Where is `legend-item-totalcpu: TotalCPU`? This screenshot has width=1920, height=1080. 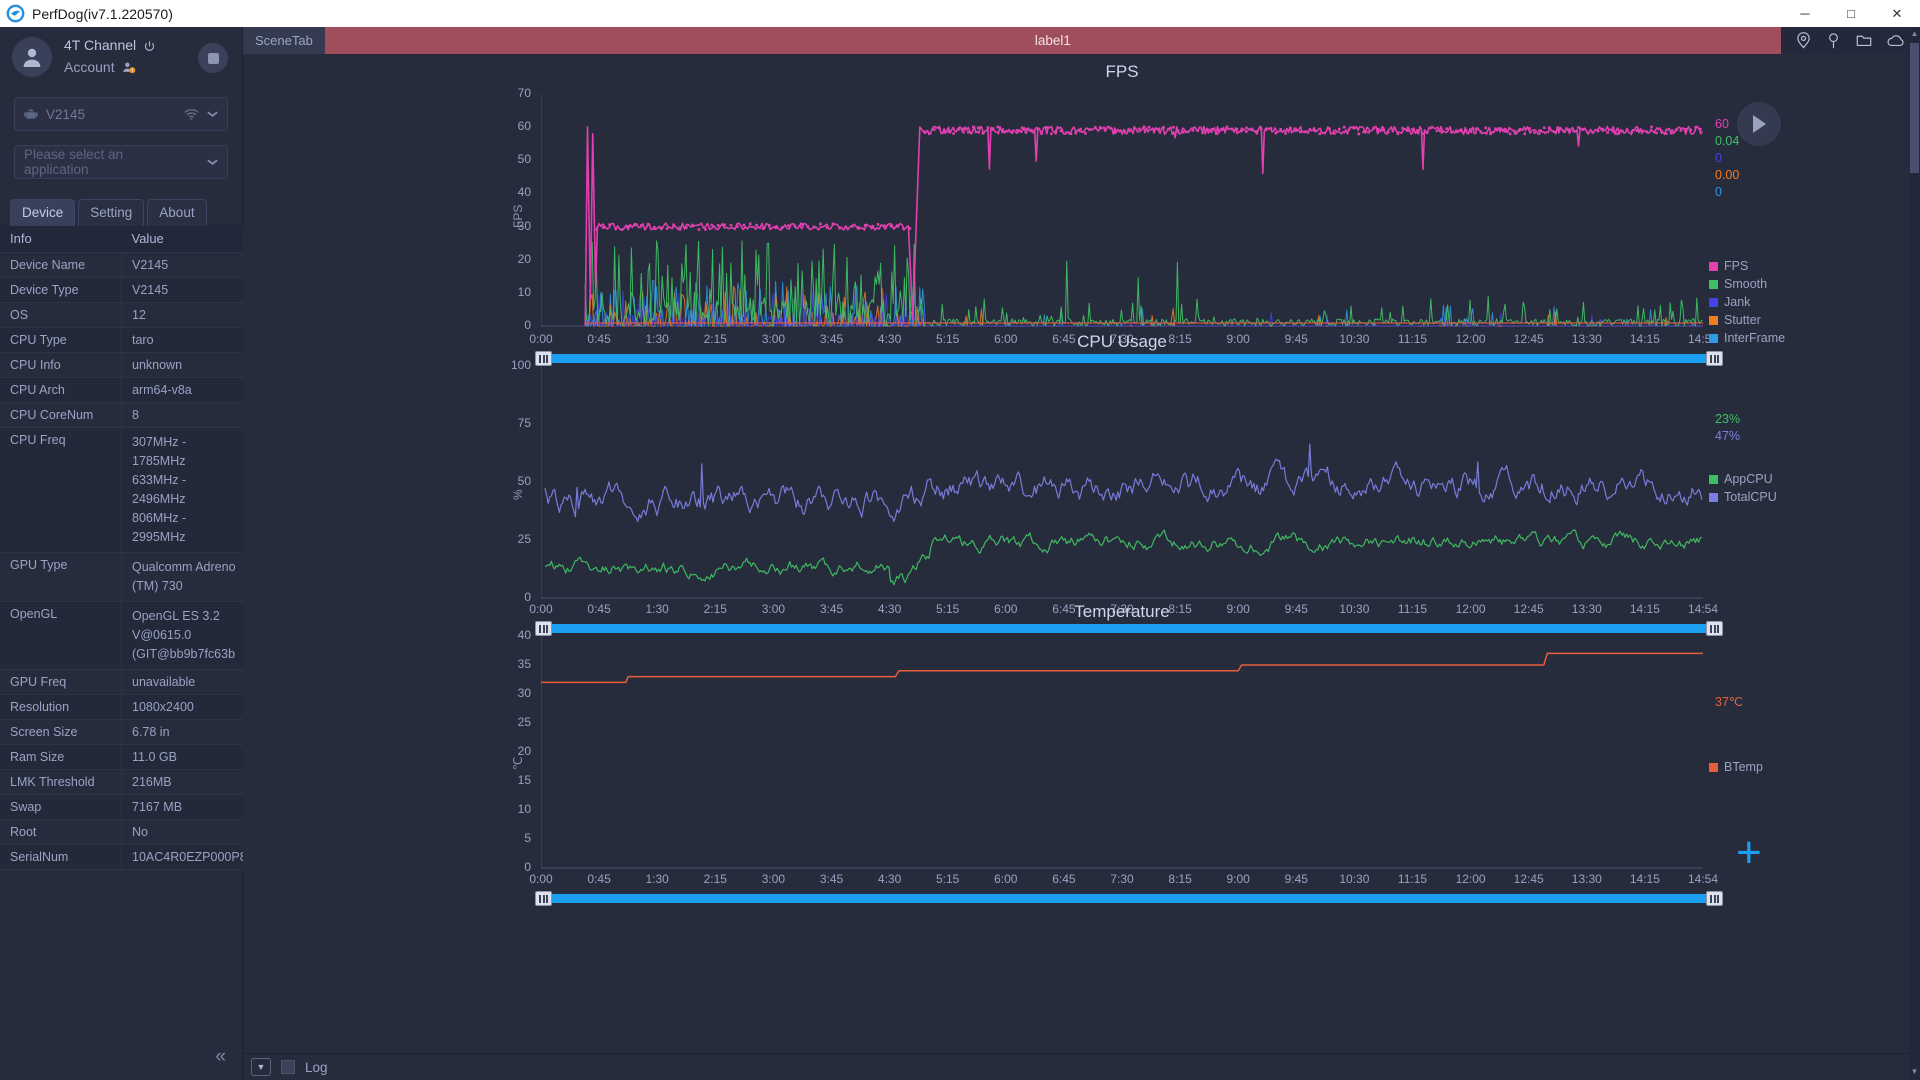 legend-item-totalcpu: TotalCPU is located at coordinates (1743, 497).